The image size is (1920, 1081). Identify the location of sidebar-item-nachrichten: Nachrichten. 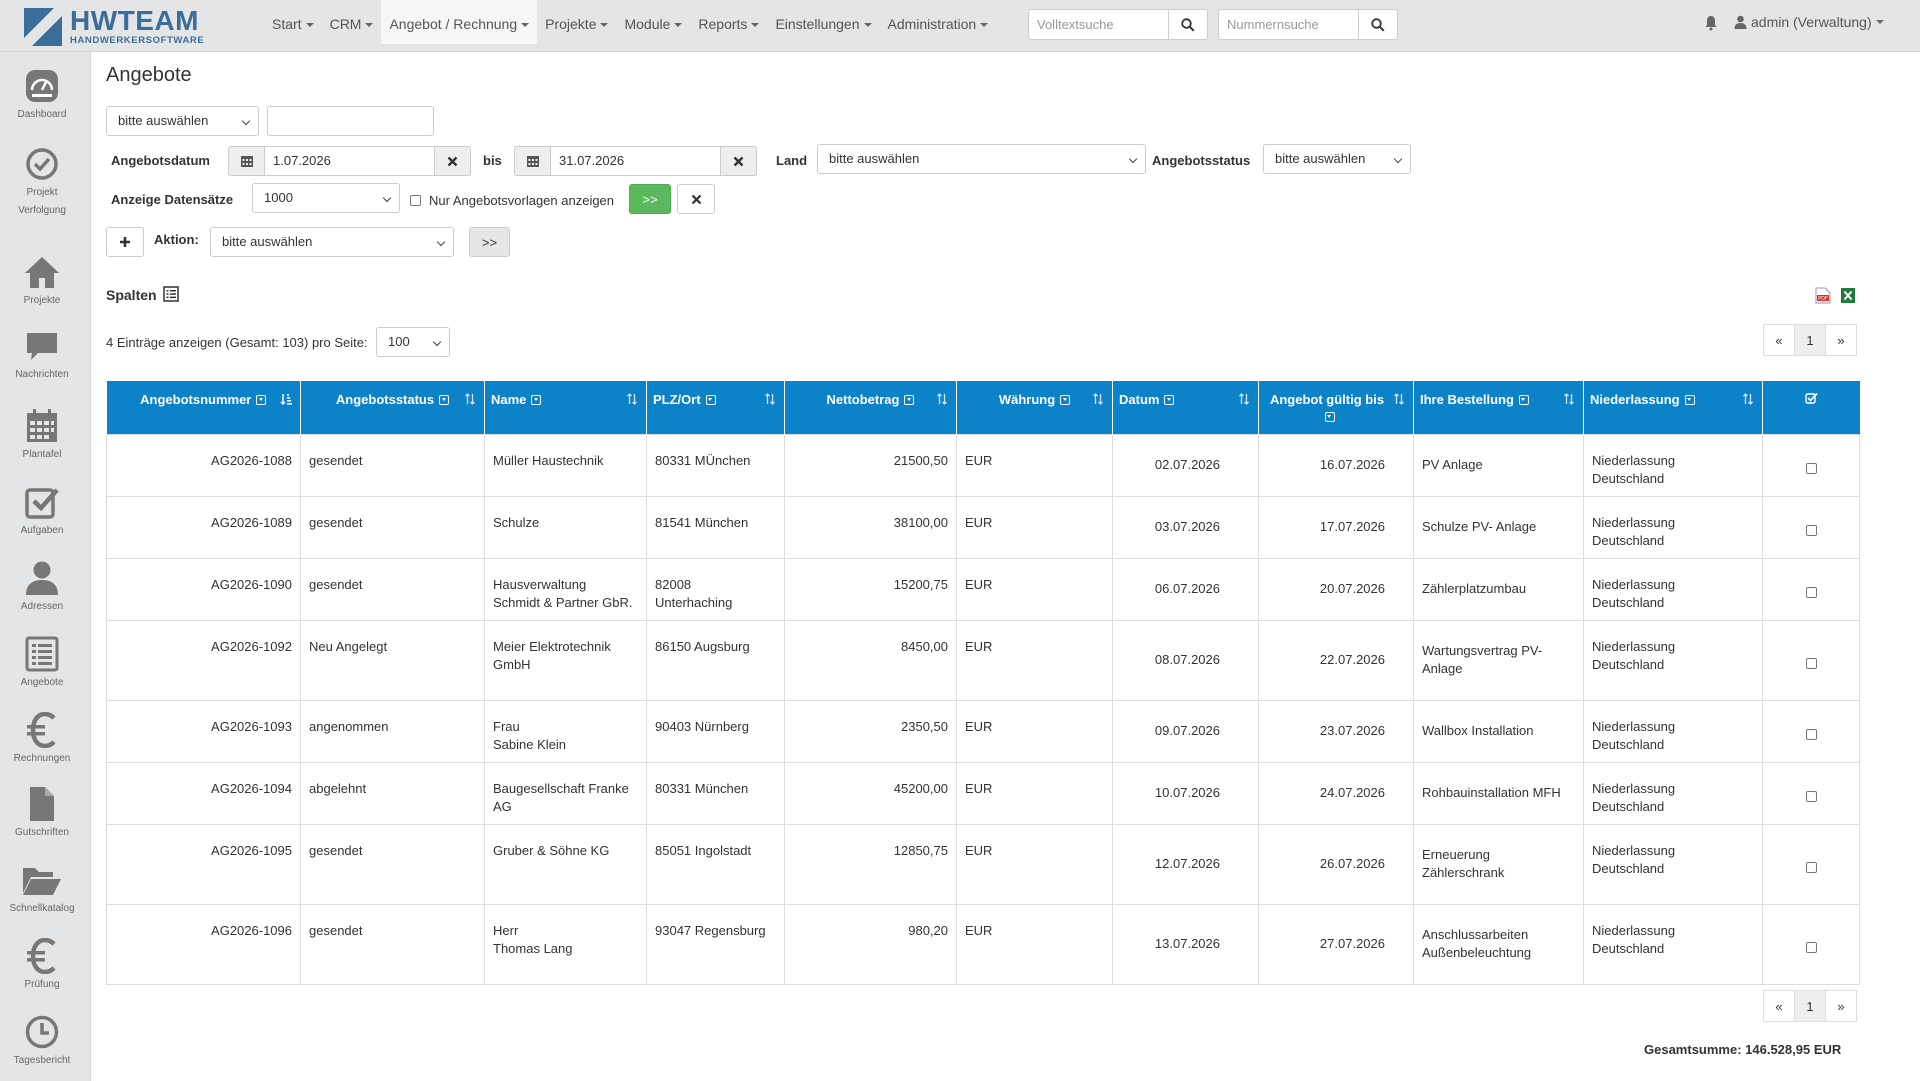
(42, 357).